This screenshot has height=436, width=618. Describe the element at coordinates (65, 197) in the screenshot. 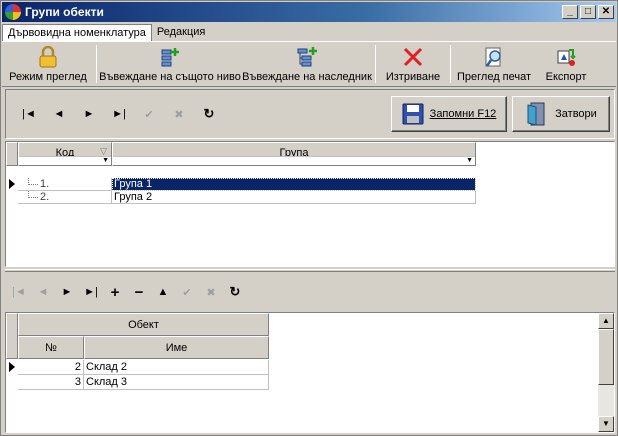

I see `table-row-code: 2.` at that location.